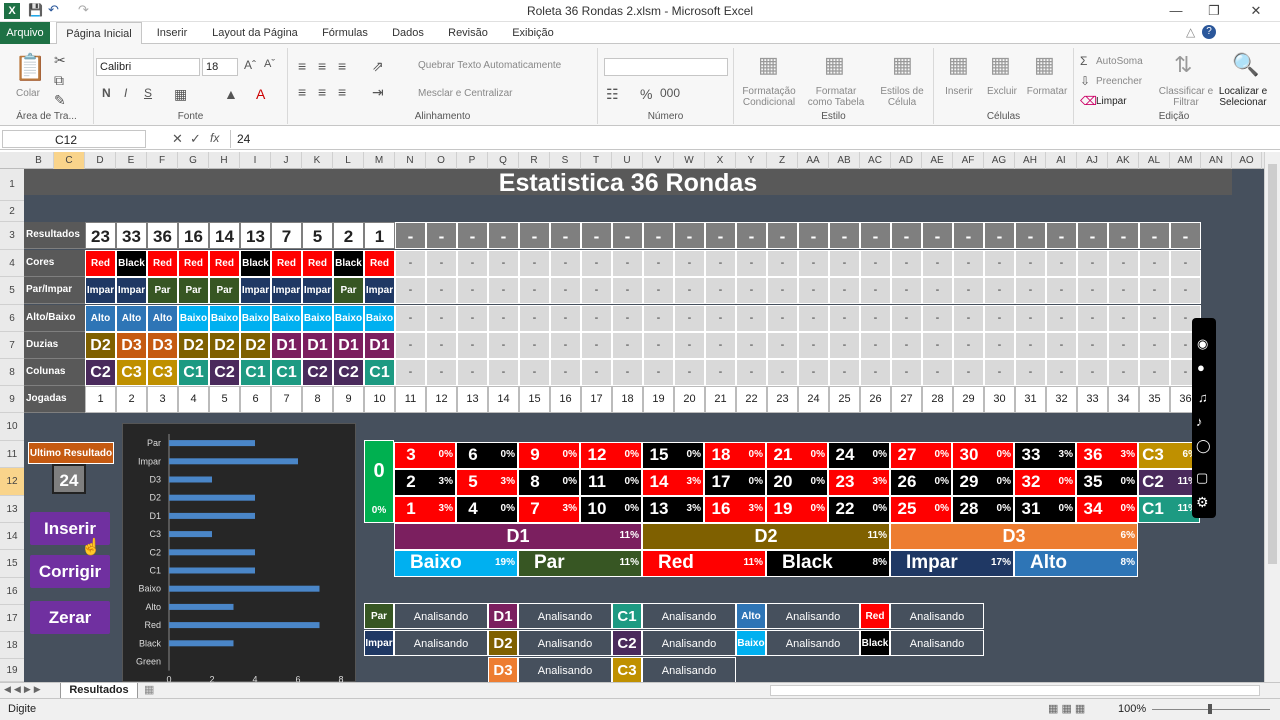 The height and width of the screenshot is (720, 1280). Describe the element at coordinates (958, 65) in the screenshot. I see `insert-cells-icon: ▦` at that location.